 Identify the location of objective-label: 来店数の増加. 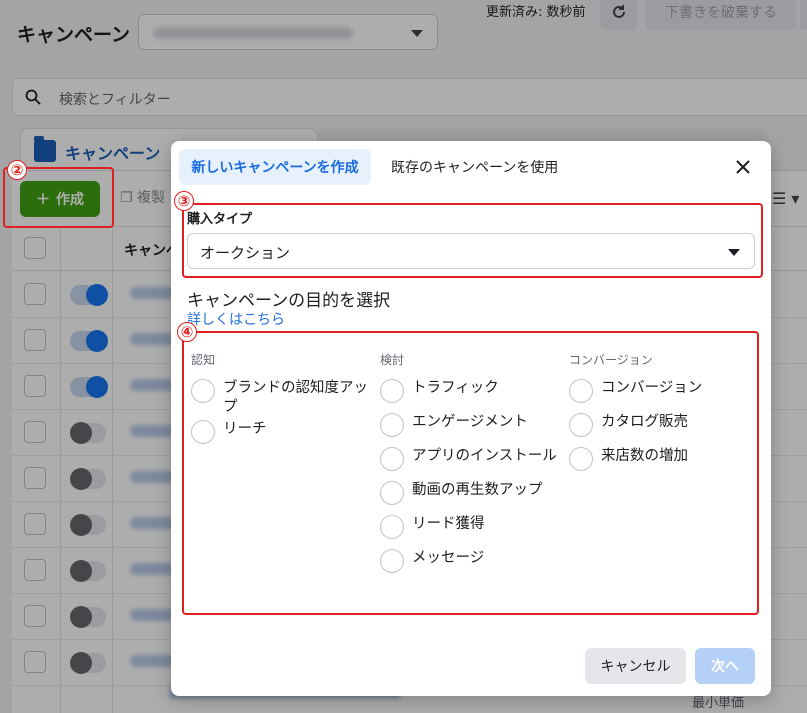
(644, 456).